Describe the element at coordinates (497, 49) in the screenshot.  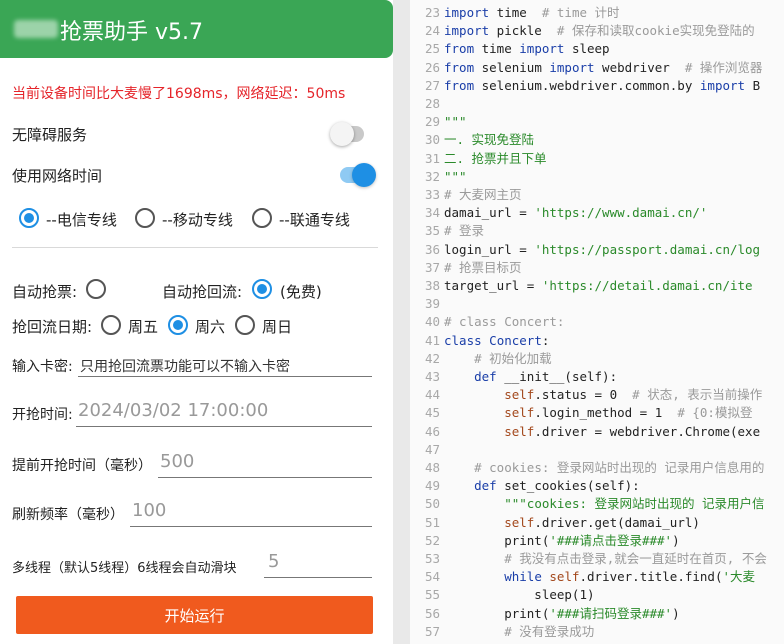
I see `code-token: time` at that location.